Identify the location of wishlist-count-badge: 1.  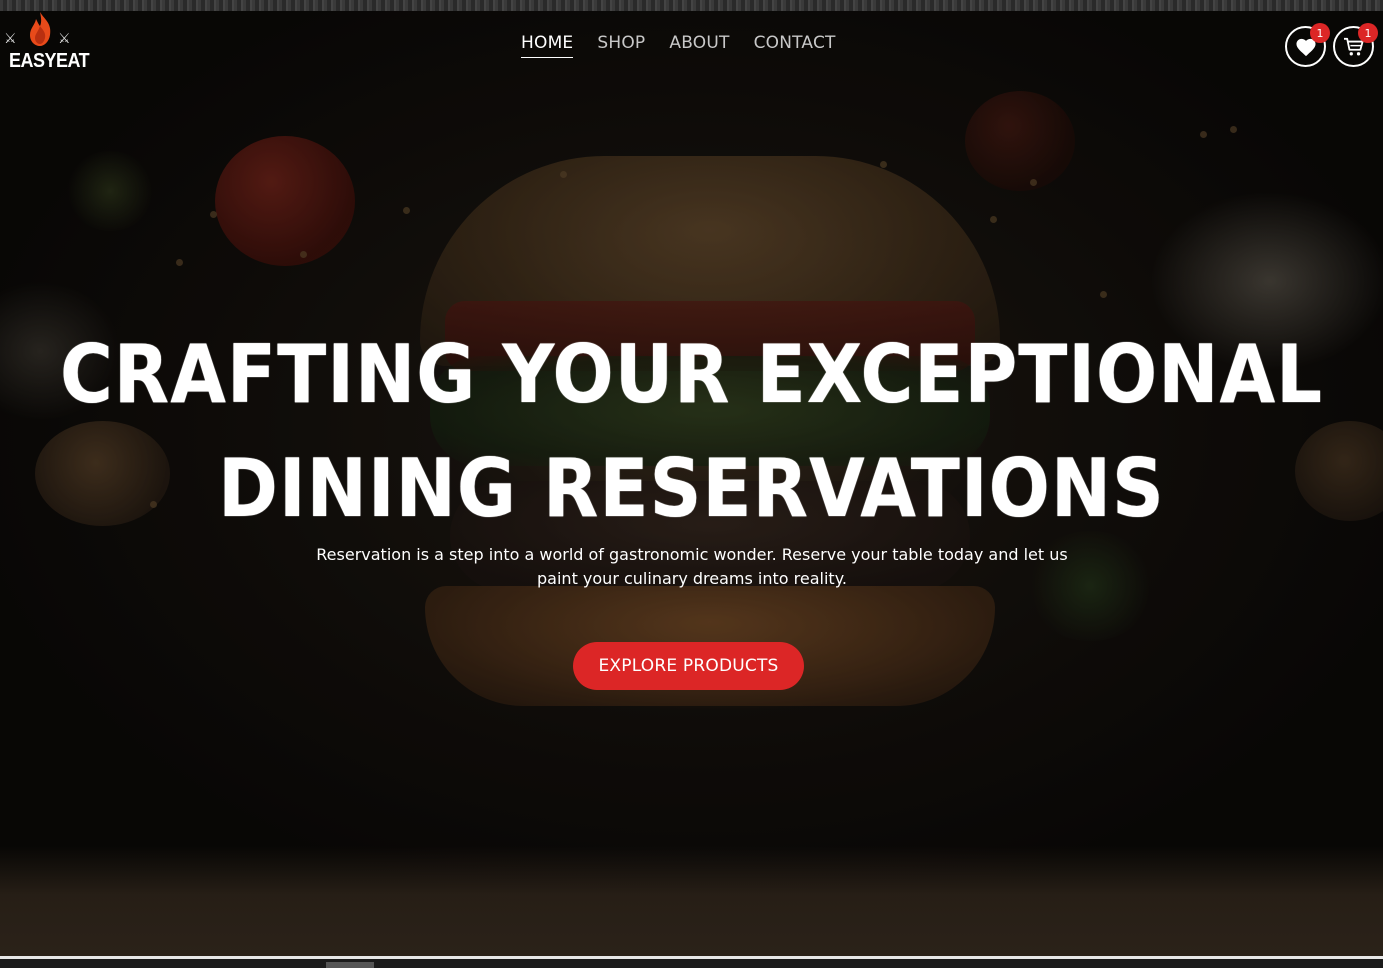
(1320, 33).